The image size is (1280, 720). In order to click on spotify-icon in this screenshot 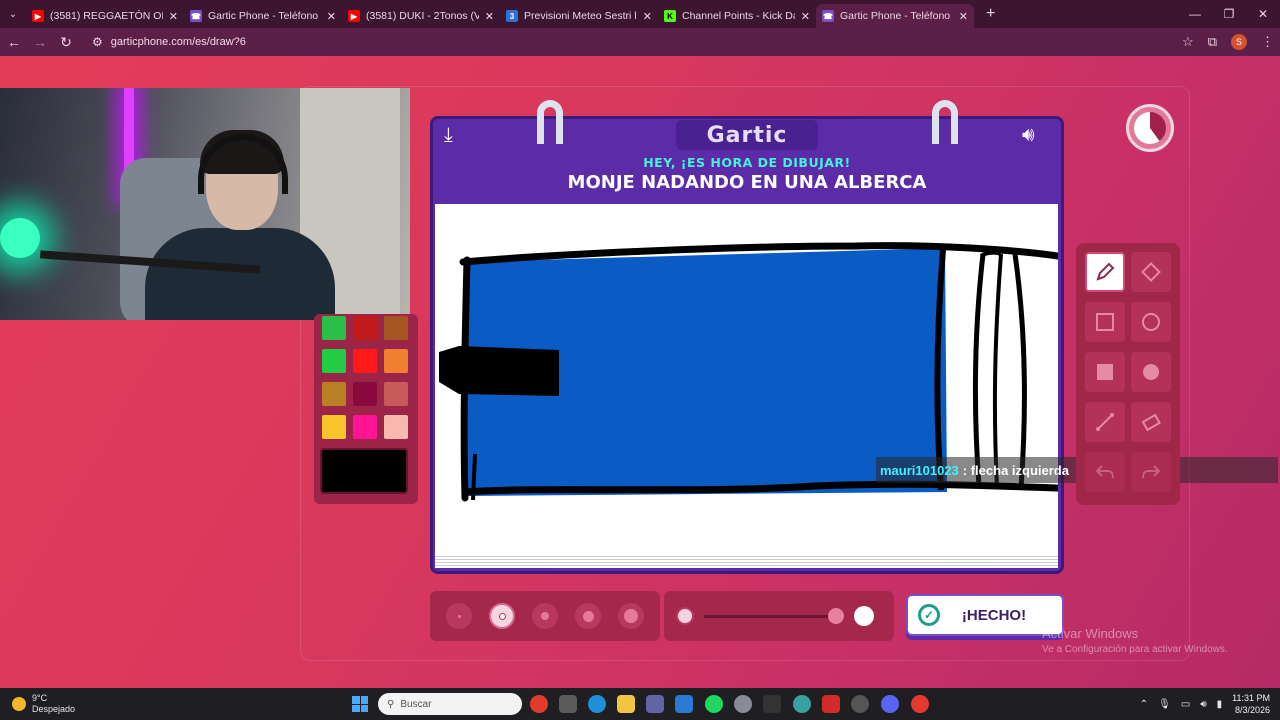, I will do `click(714, 704)`.